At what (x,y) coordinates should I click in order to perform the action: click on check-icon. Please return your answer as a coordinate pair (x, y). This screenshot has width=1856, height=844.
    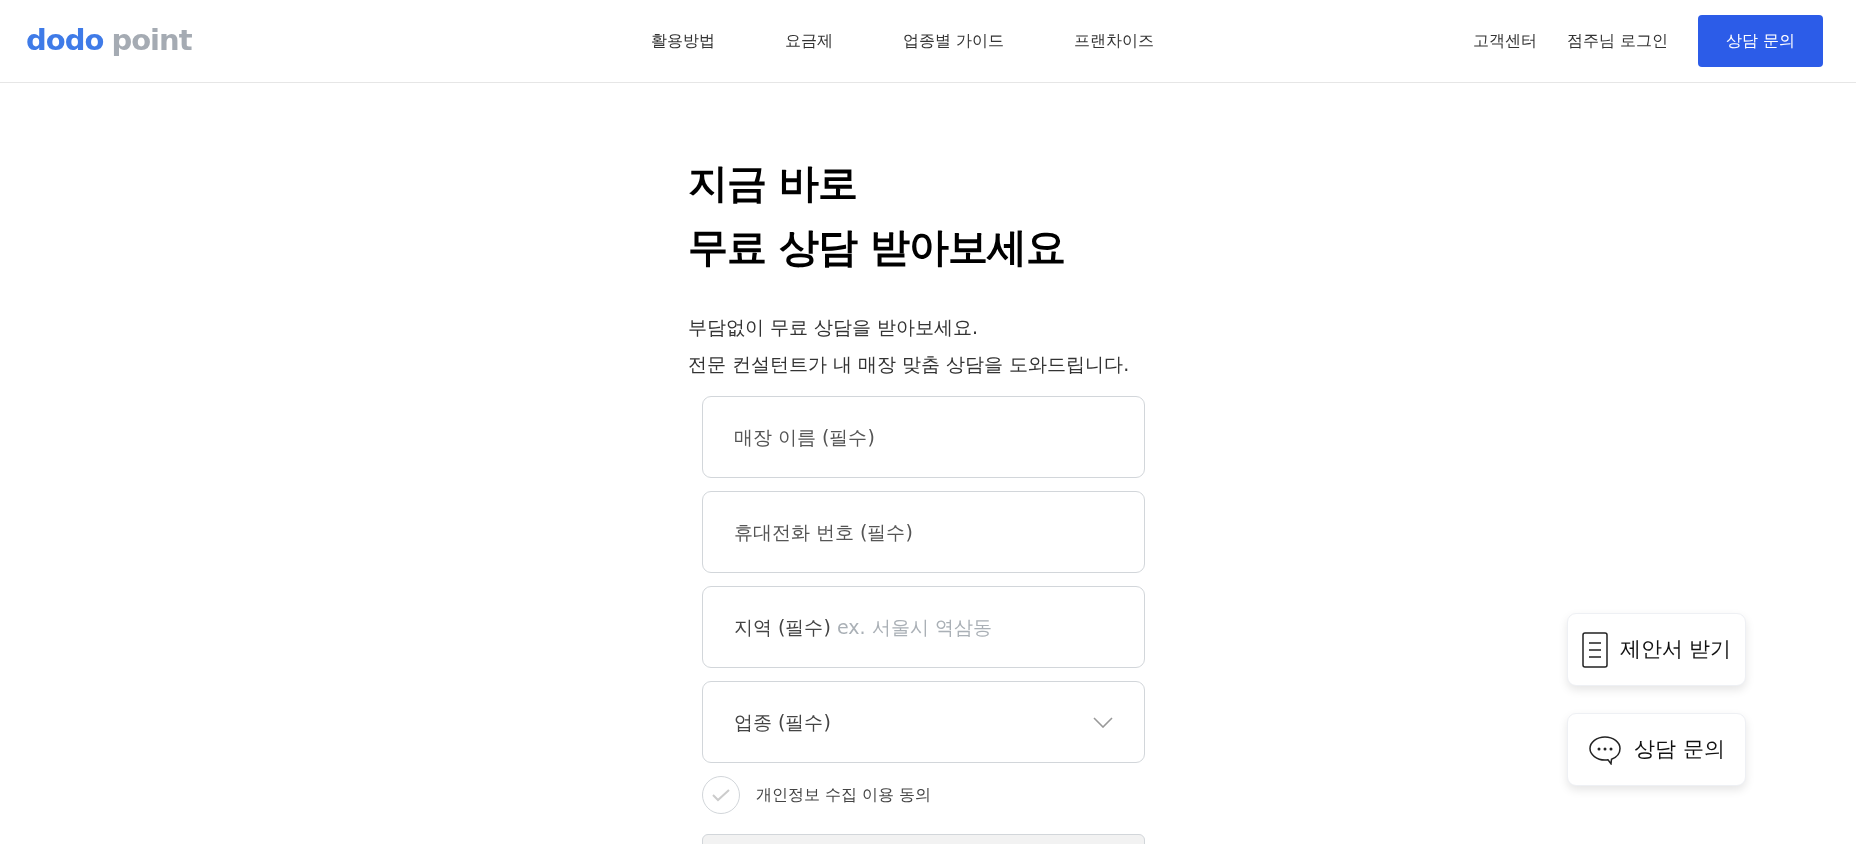
    Looking at the image, I should click on (721, 795).